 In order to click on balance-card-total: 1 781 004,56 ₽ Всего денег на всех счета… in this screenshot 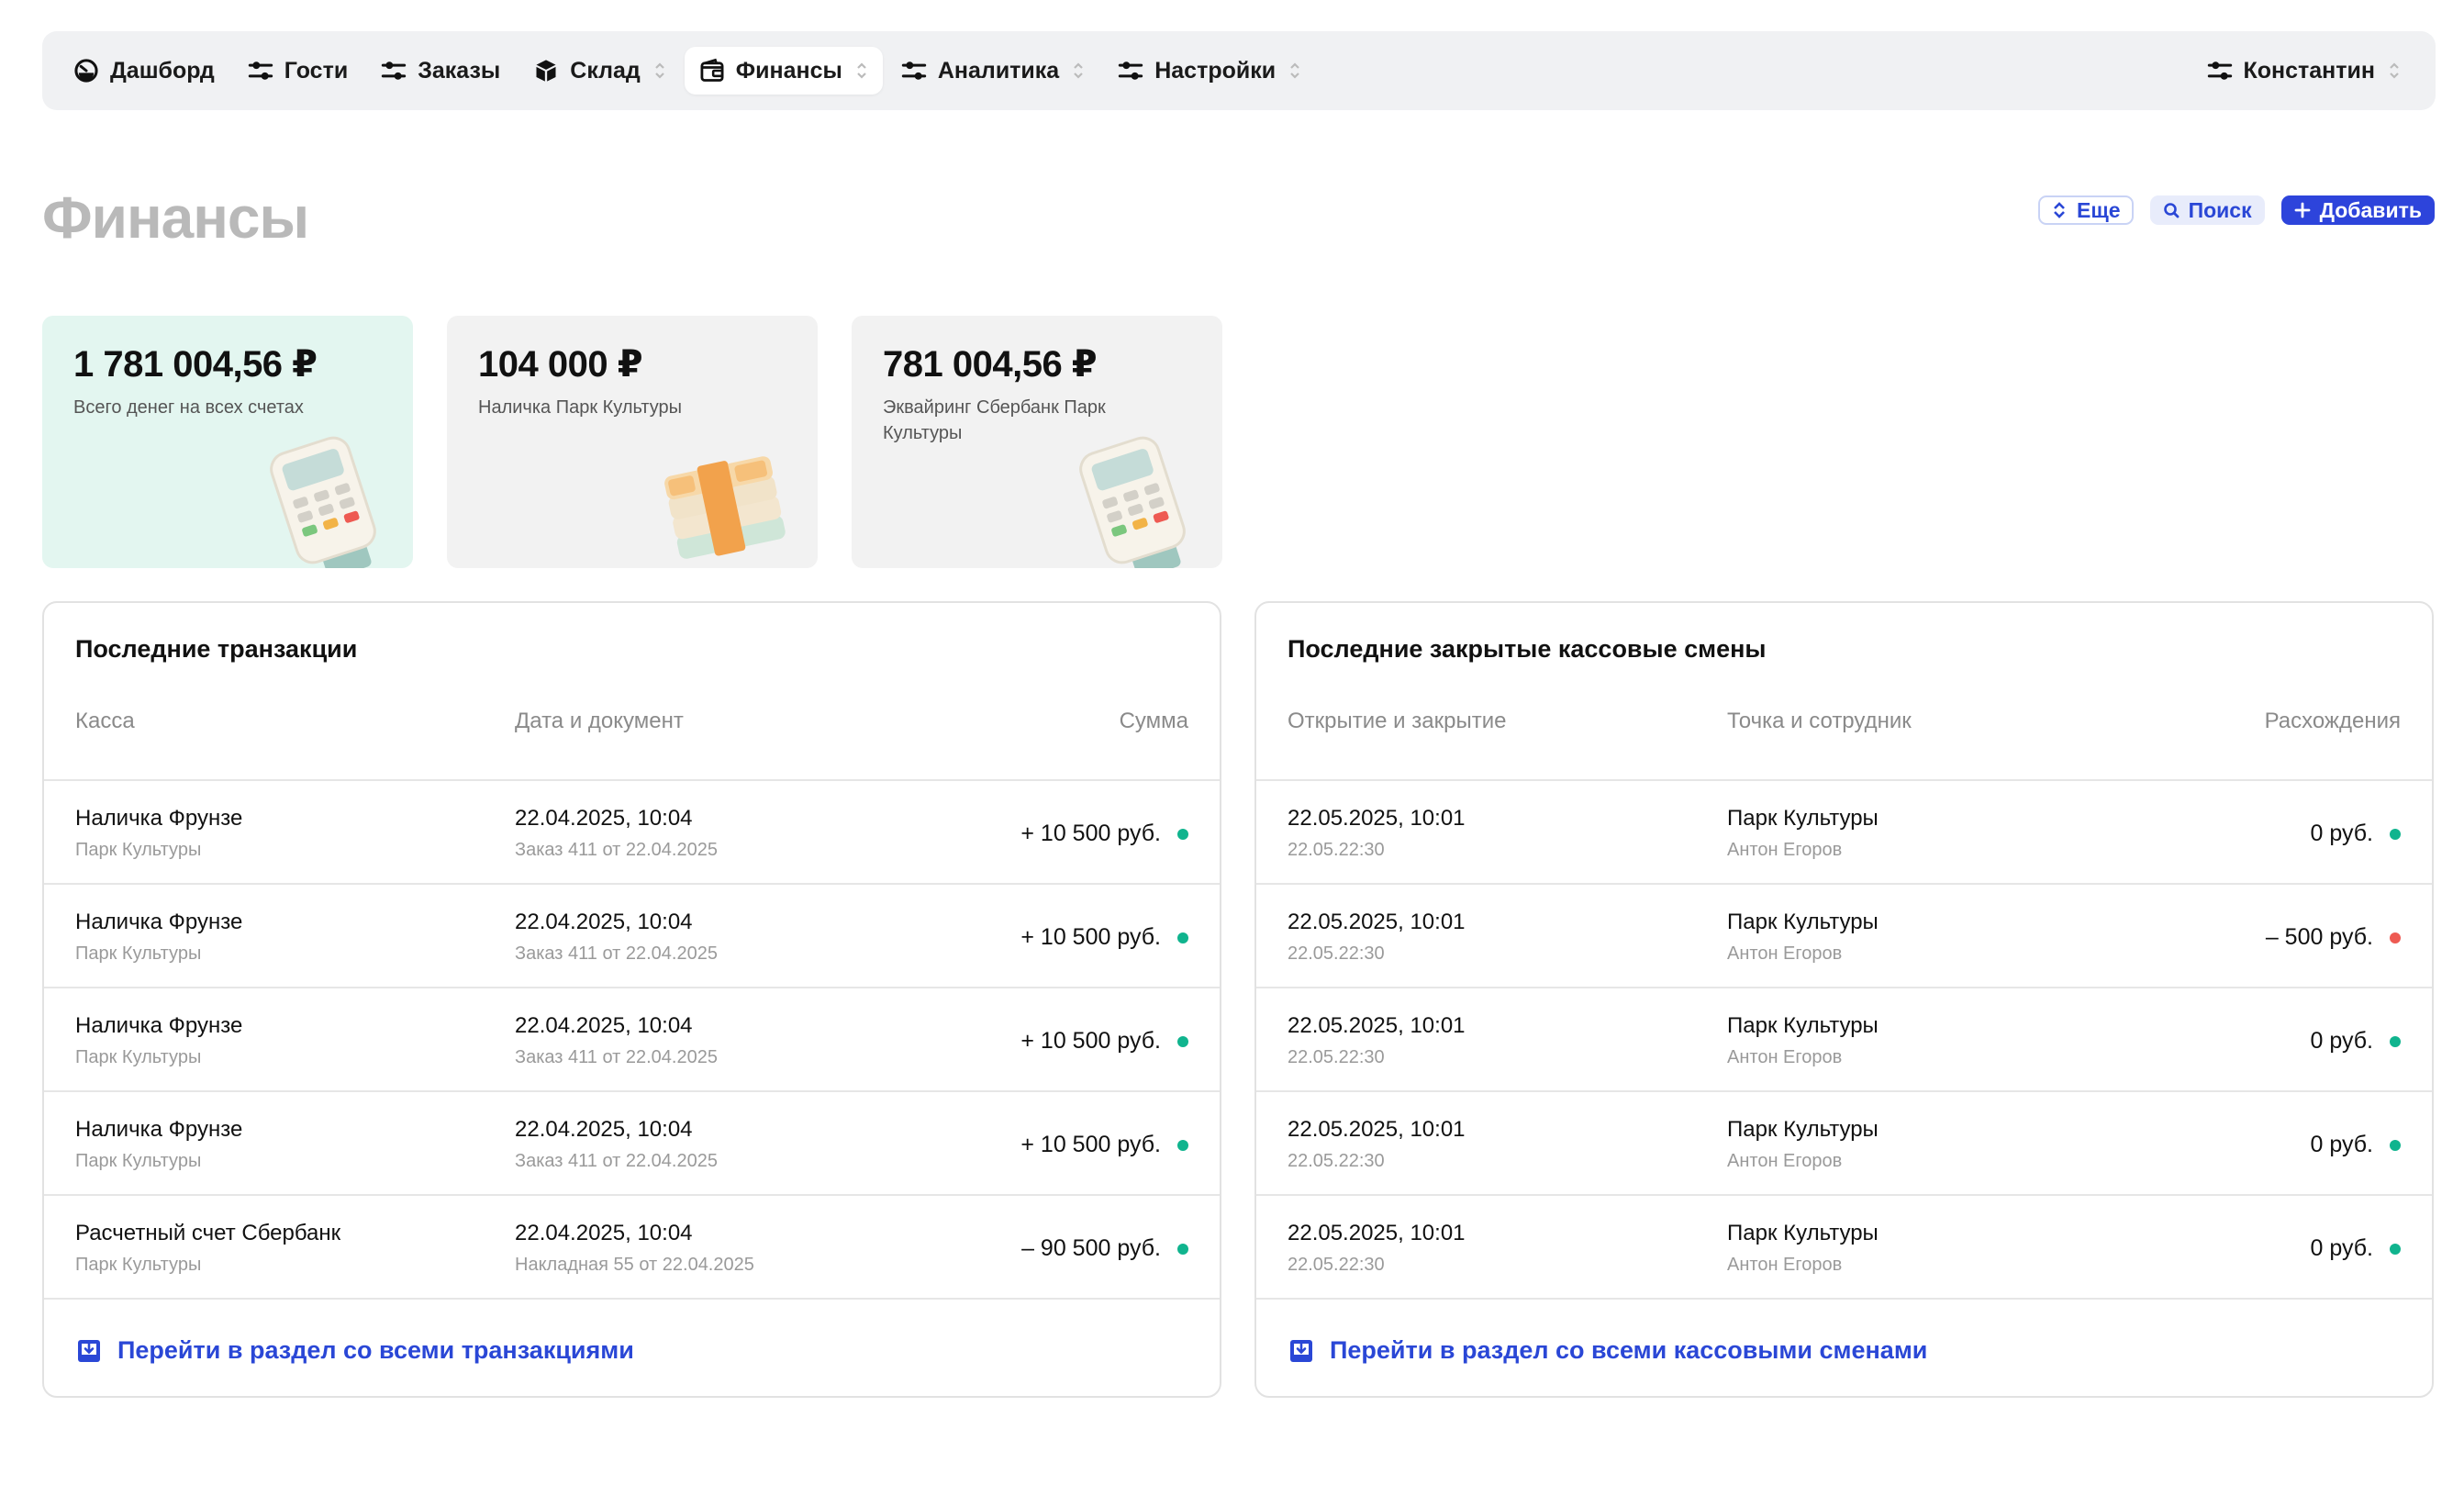, I will do `click(228, 442)`.